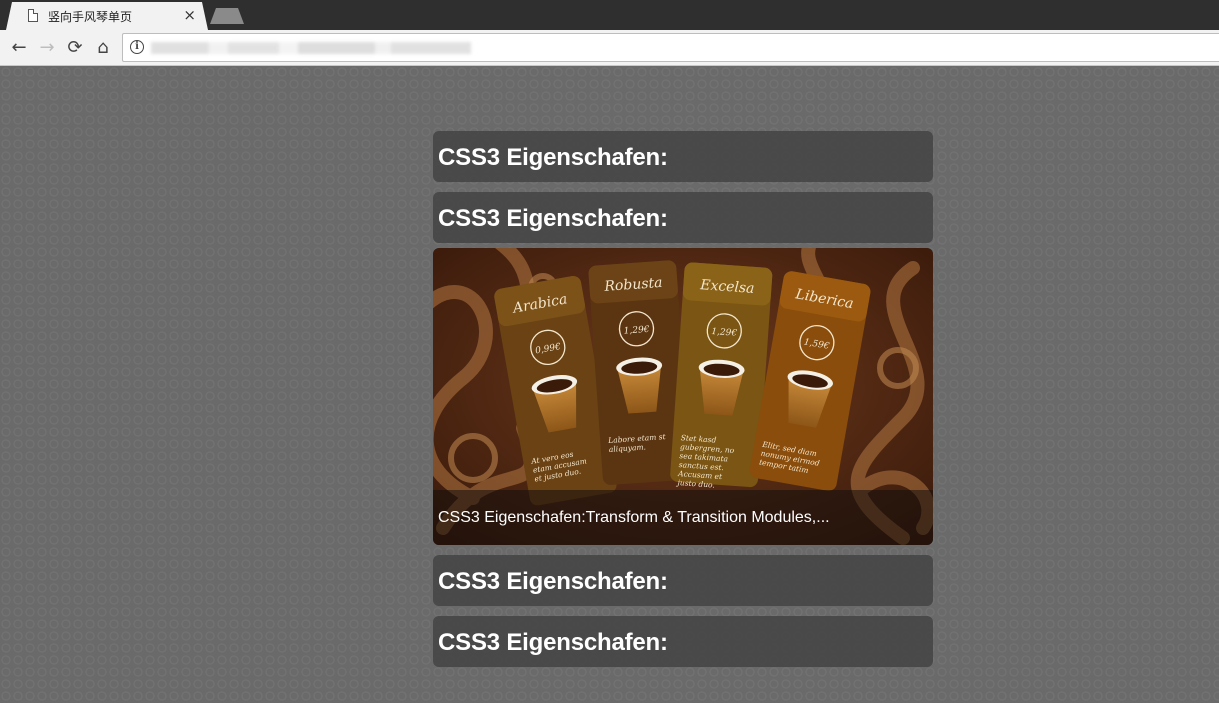 This screenshot has height=703, width=1219. I want to click on reload-icon: ⟳, so click(75, 48).